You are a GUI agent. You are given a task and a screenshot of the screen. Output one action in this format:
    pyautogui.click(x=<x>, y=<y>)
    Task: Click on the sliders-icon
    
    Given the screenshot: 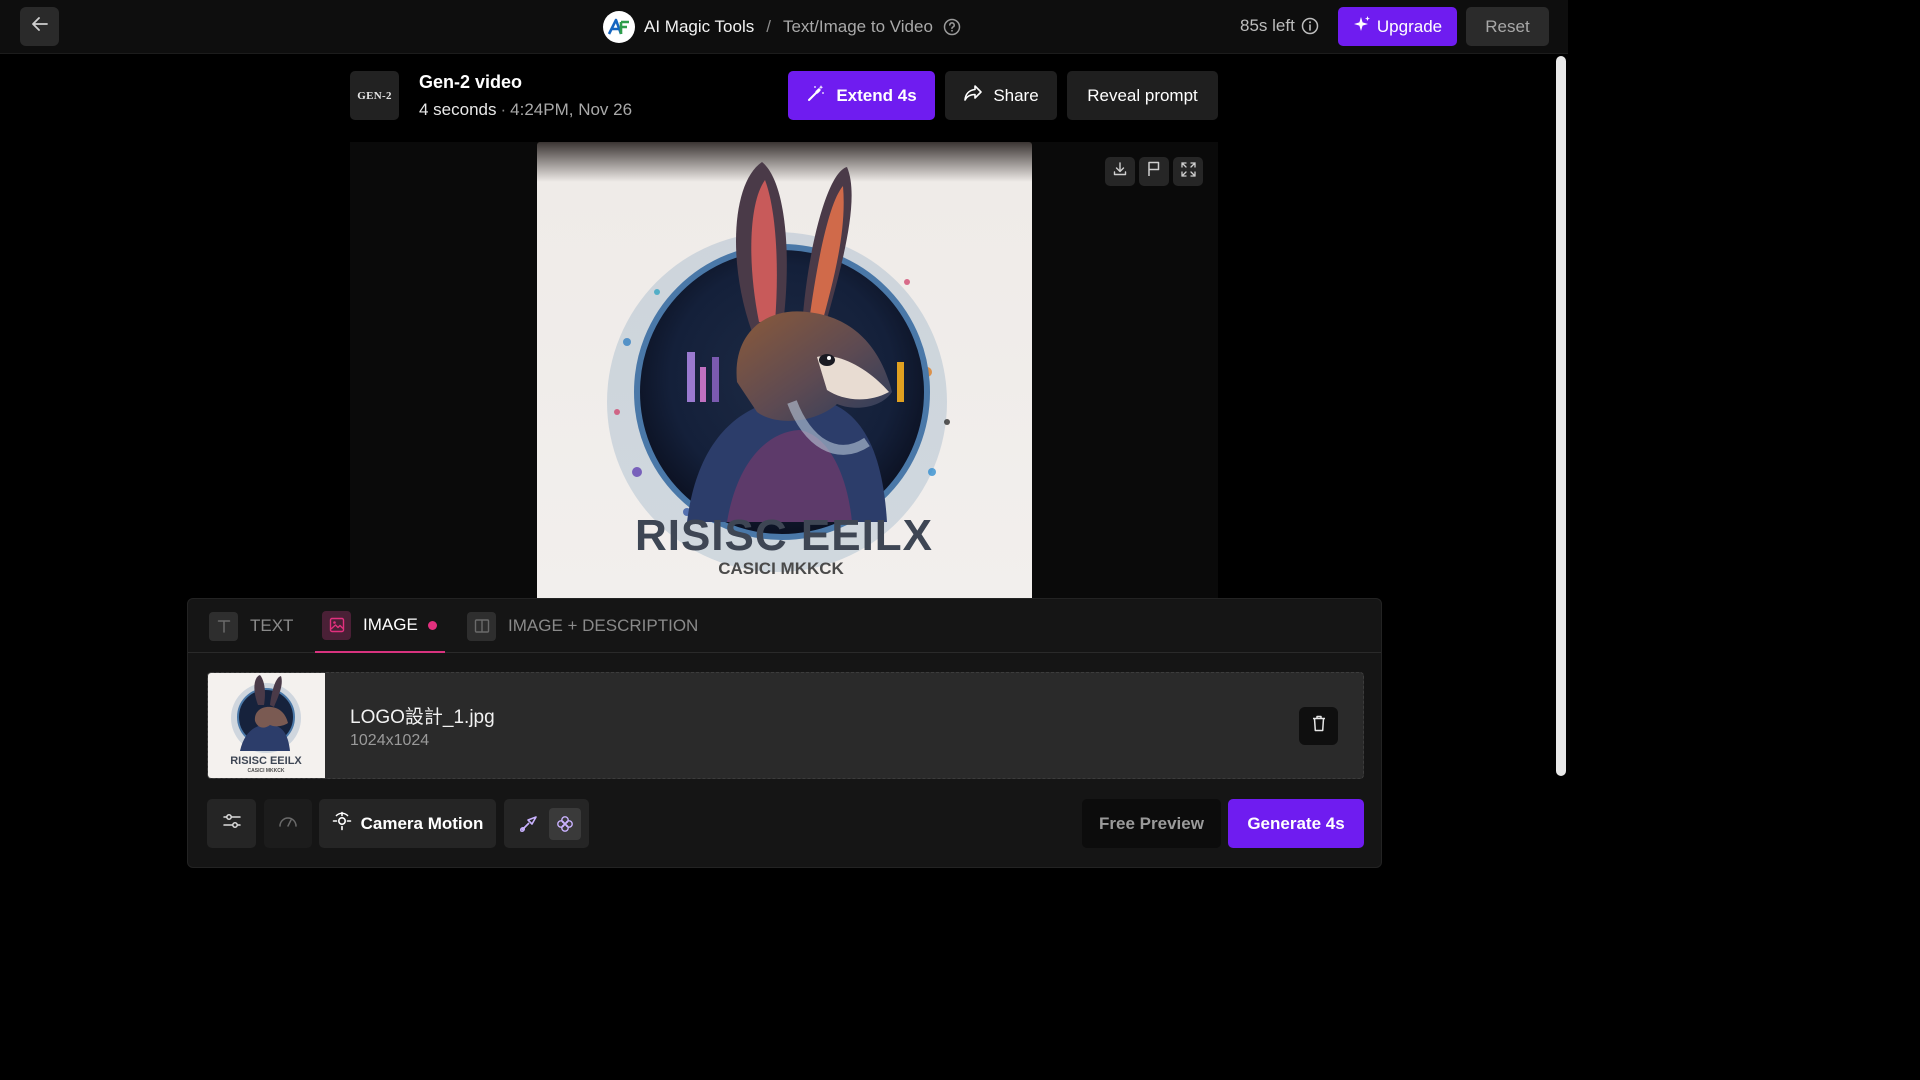 What is the action you would take?
    pyautogui.click(x=232, y=823)
    